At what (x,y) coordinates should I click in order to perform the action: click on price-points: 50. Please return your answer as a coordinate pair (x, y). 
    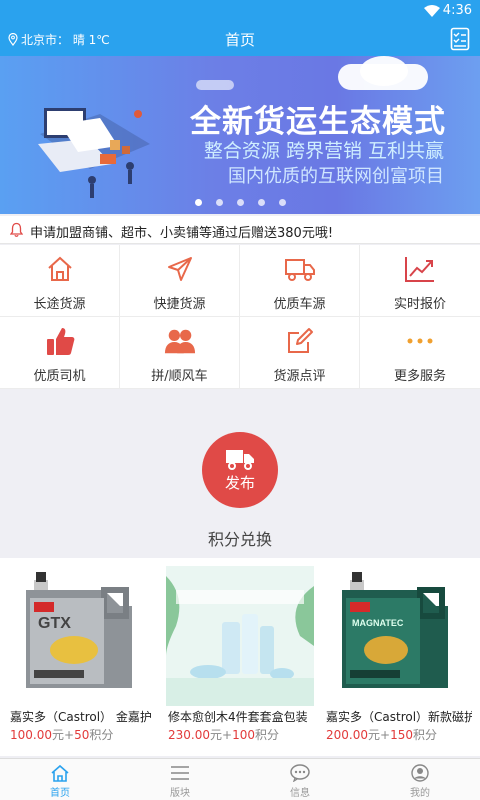
    Looking at the image, I should click on (82, 735).